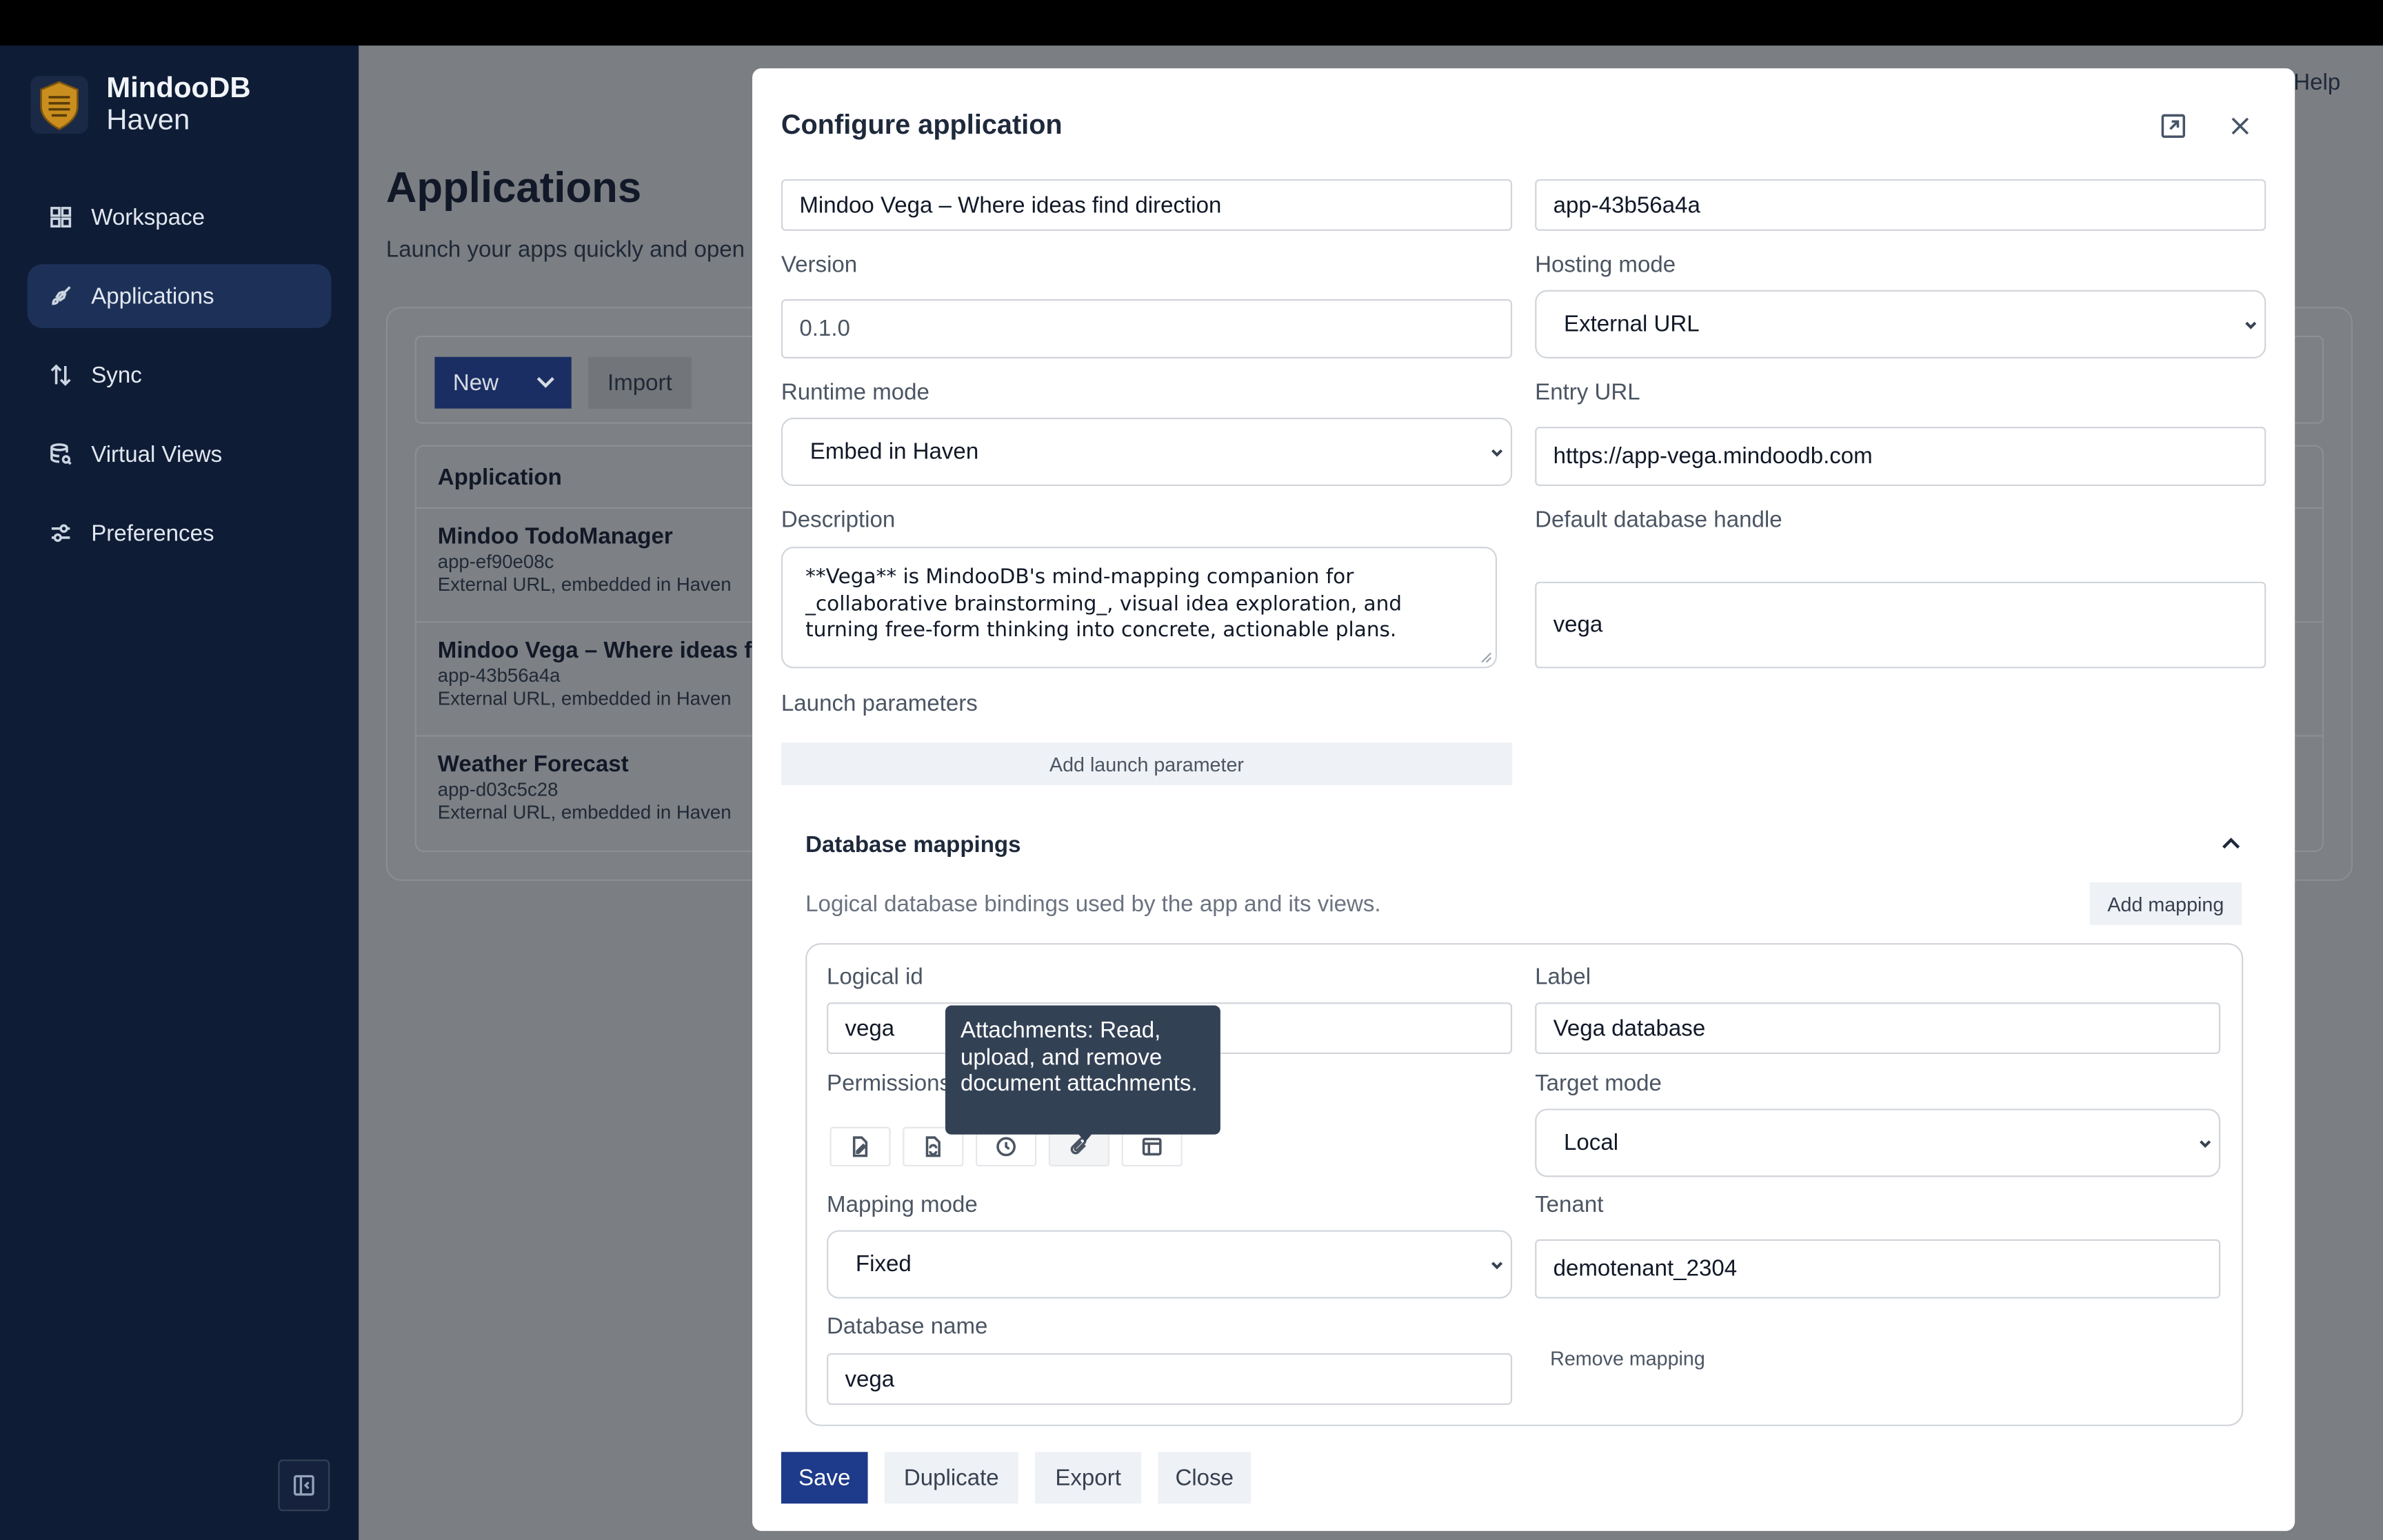 Image resolution: width=2383 pixels, height=1540 pixels. What do you see at coordinates (1900, 324) in the screenshot?
I see `hosting-mode-select: External URL` at bounding box center [1900, 324].